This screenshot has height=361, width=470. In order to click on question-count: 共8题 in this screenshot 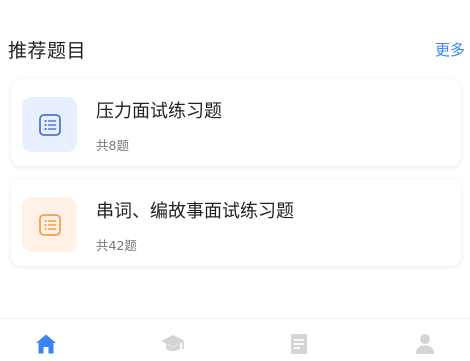, I will do `click(112, 145)`.